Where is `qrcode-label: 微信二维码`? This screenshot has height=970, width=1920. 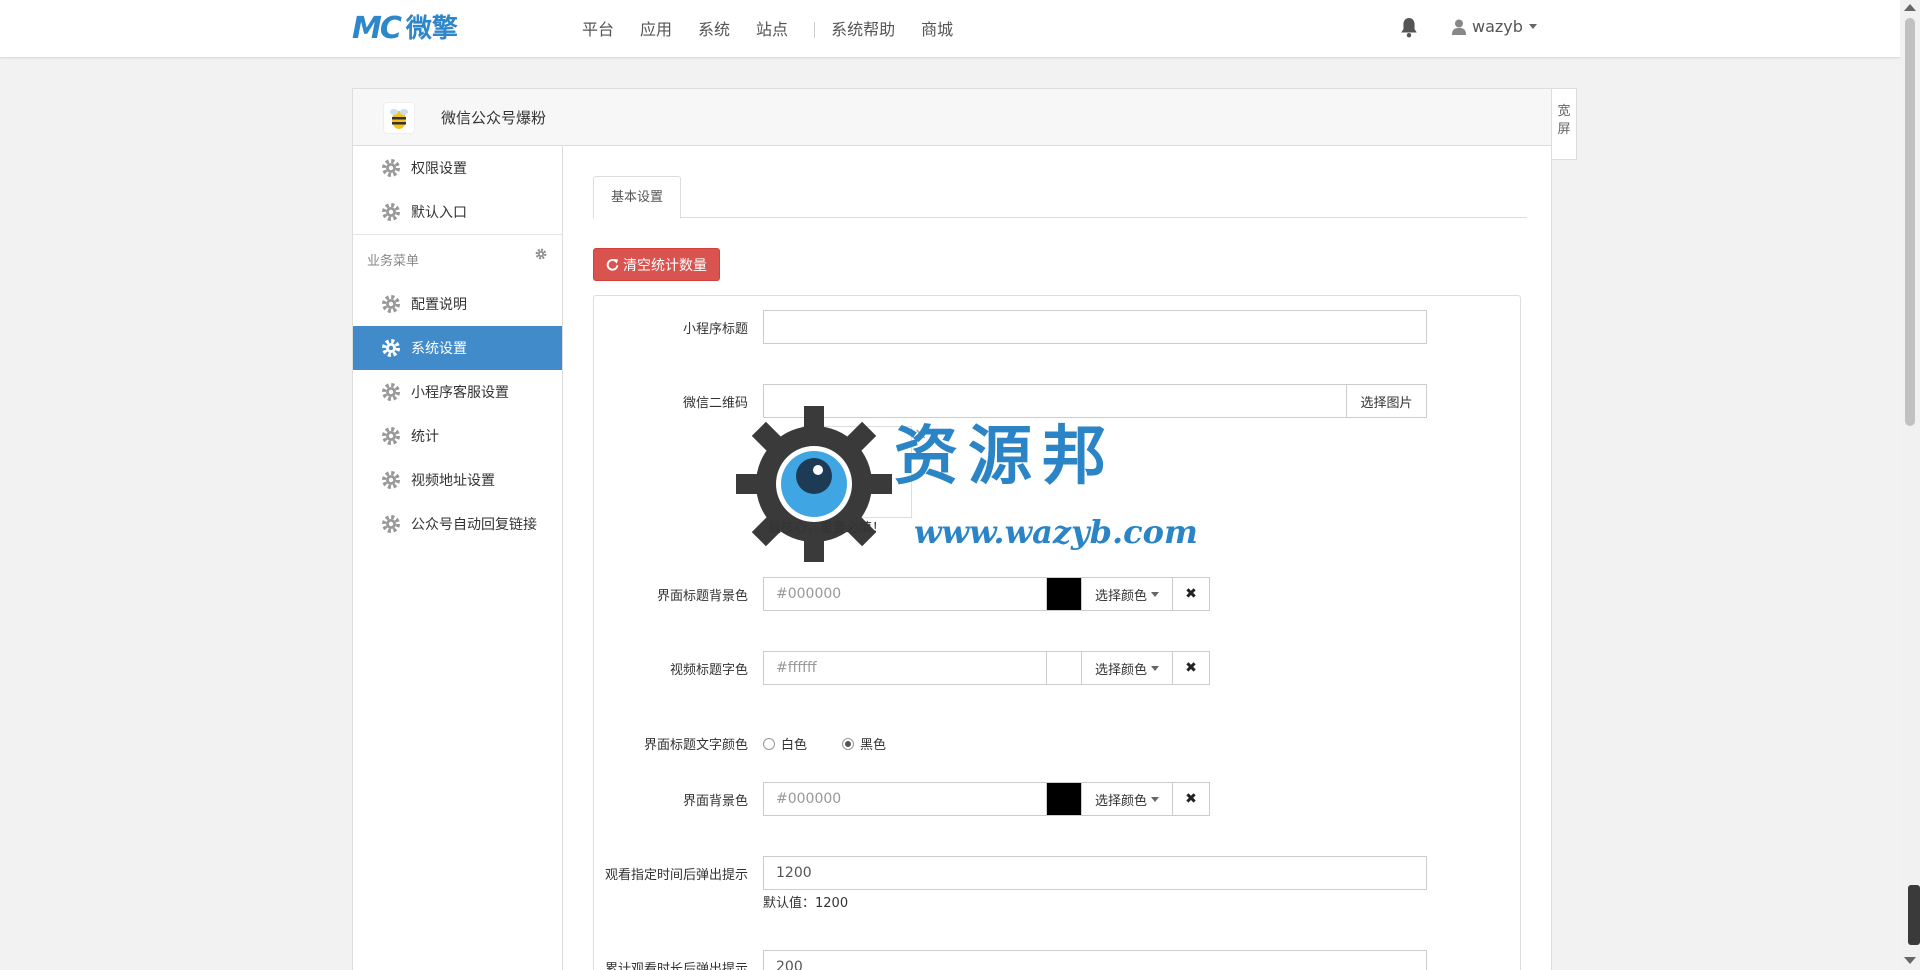 qrcode-label: 微信二维码 is located at coordinates (715, 403).